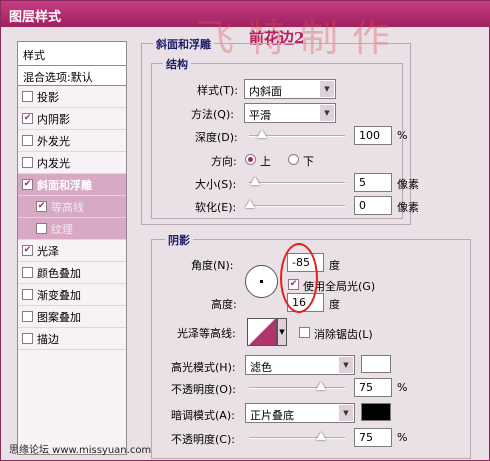 Image resolution: width=490 pixels, height=461 pixels. Describe the element at coordinates (402, 387) in the screenshot. I see `highlight-opacity-unit: %` at that location.